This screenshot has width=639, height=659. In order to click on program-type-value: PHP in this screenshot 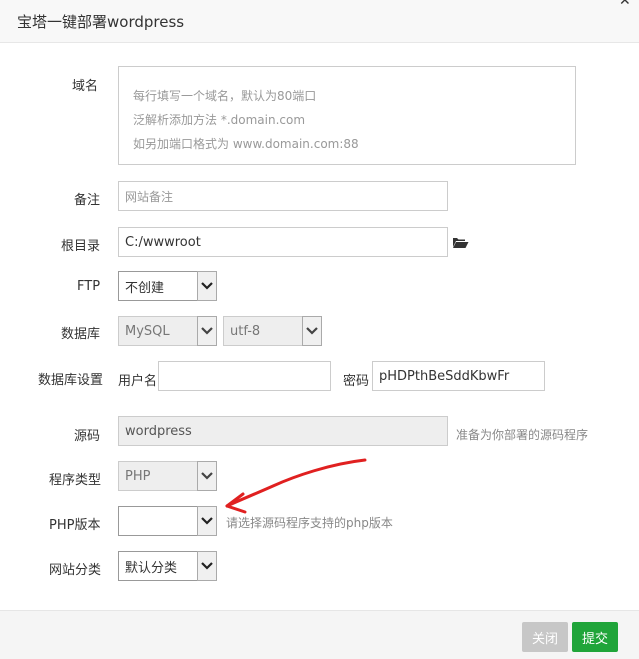, I will do `click(138, 476)`.